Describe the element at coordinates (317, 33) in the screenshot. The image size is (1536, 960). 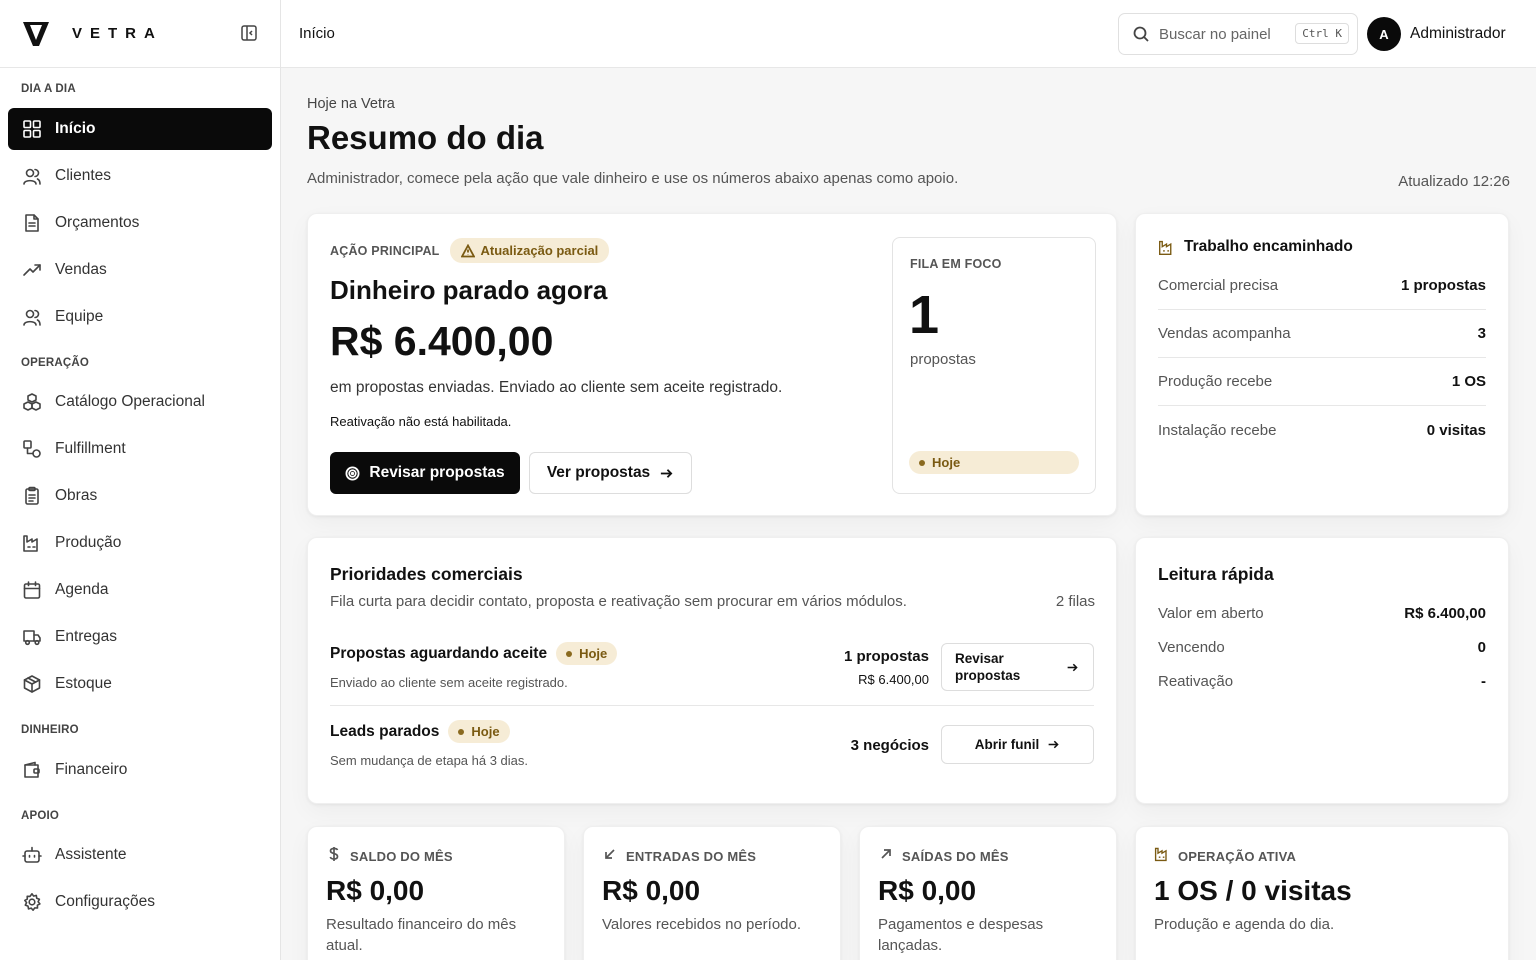
I see `breadcrumb: Início` at that location.